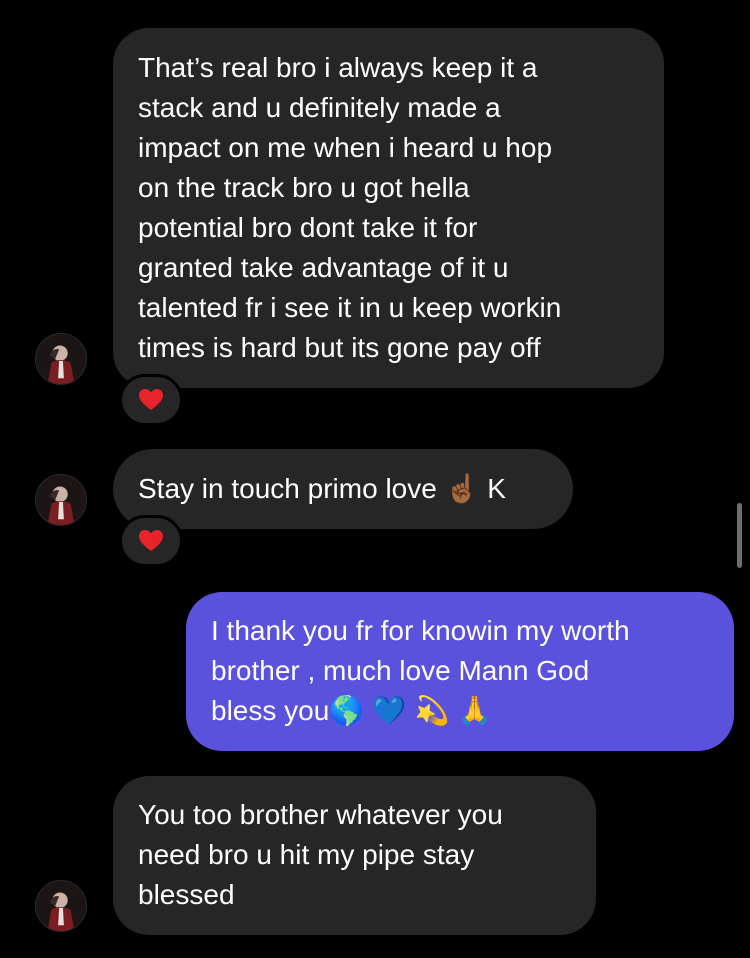 This screenshot has width=750, height=958. I want to click on scrollbar, so click(739, 535).